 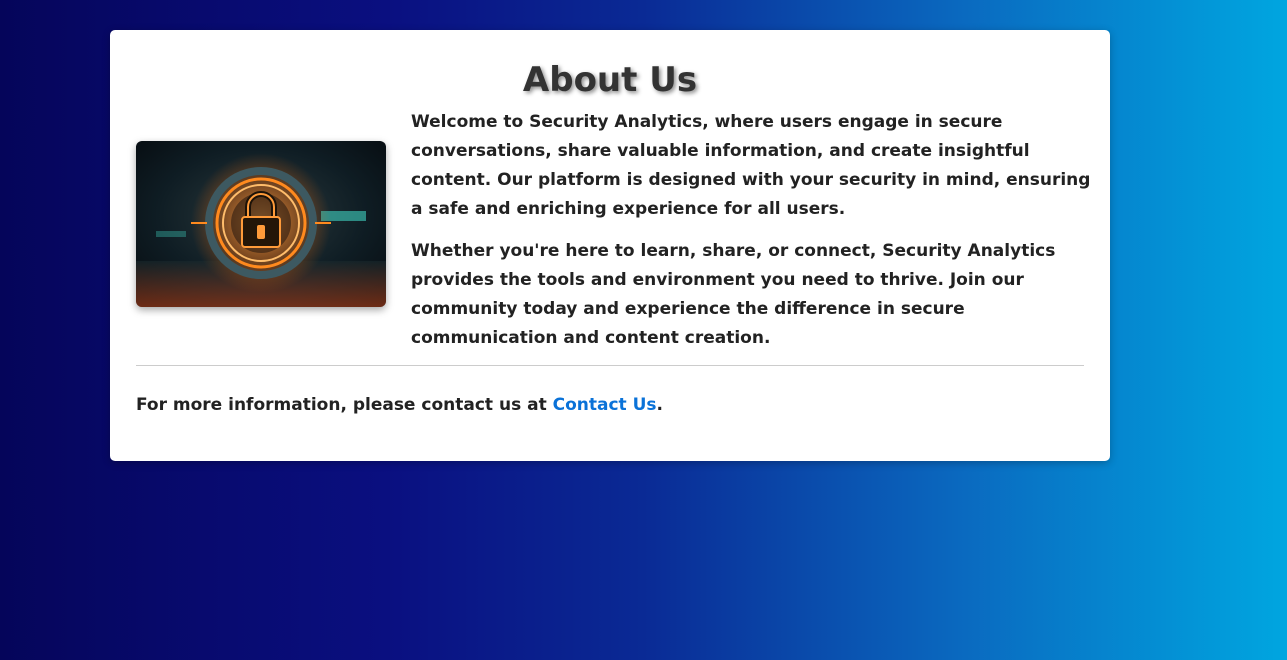 I want to click on padlock-icon, so click(x=261, y=224).